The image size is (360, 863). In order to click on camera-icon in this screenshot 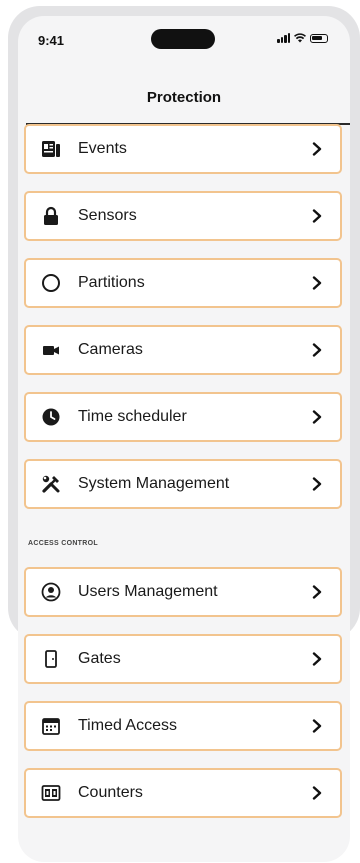, I will do `click(51, 350)`.